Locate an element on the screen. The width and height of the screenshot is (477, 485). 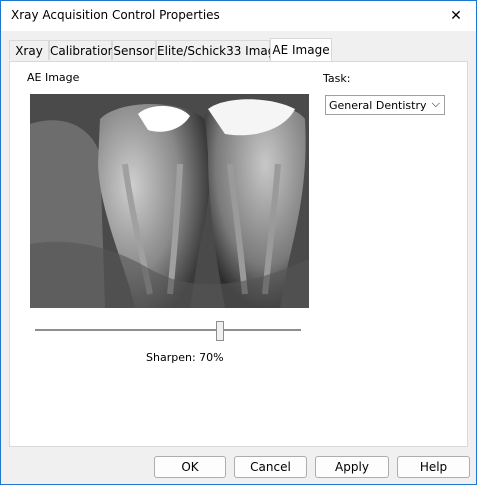
apply-button: Apply is located at coordinates (352, 467).